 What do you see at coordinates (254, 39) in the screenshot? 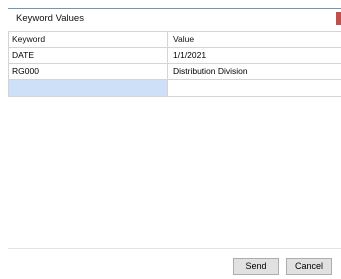
I see `column-header-value: Value` at bounding box center [254, 39].